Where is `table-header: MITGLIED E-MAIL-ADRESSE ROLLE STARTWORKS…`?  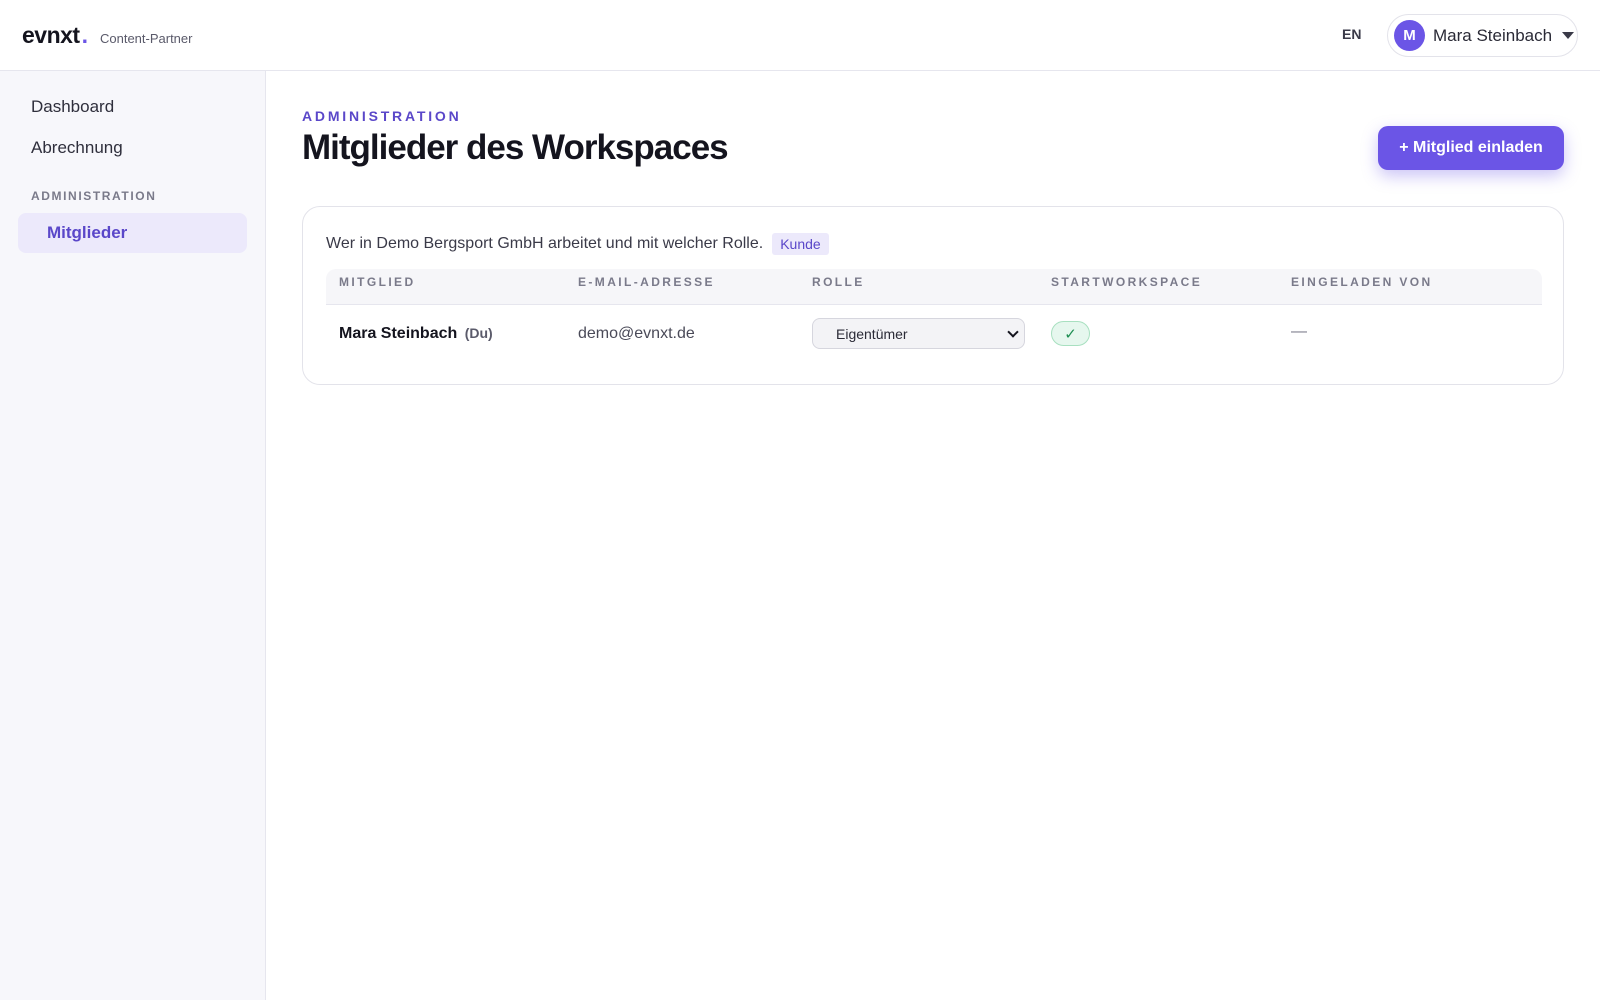
table-header: MITGLIED E-MAIL-ADRESSE ROLLE STARTWORKS… is located at coordinates (934, 287).